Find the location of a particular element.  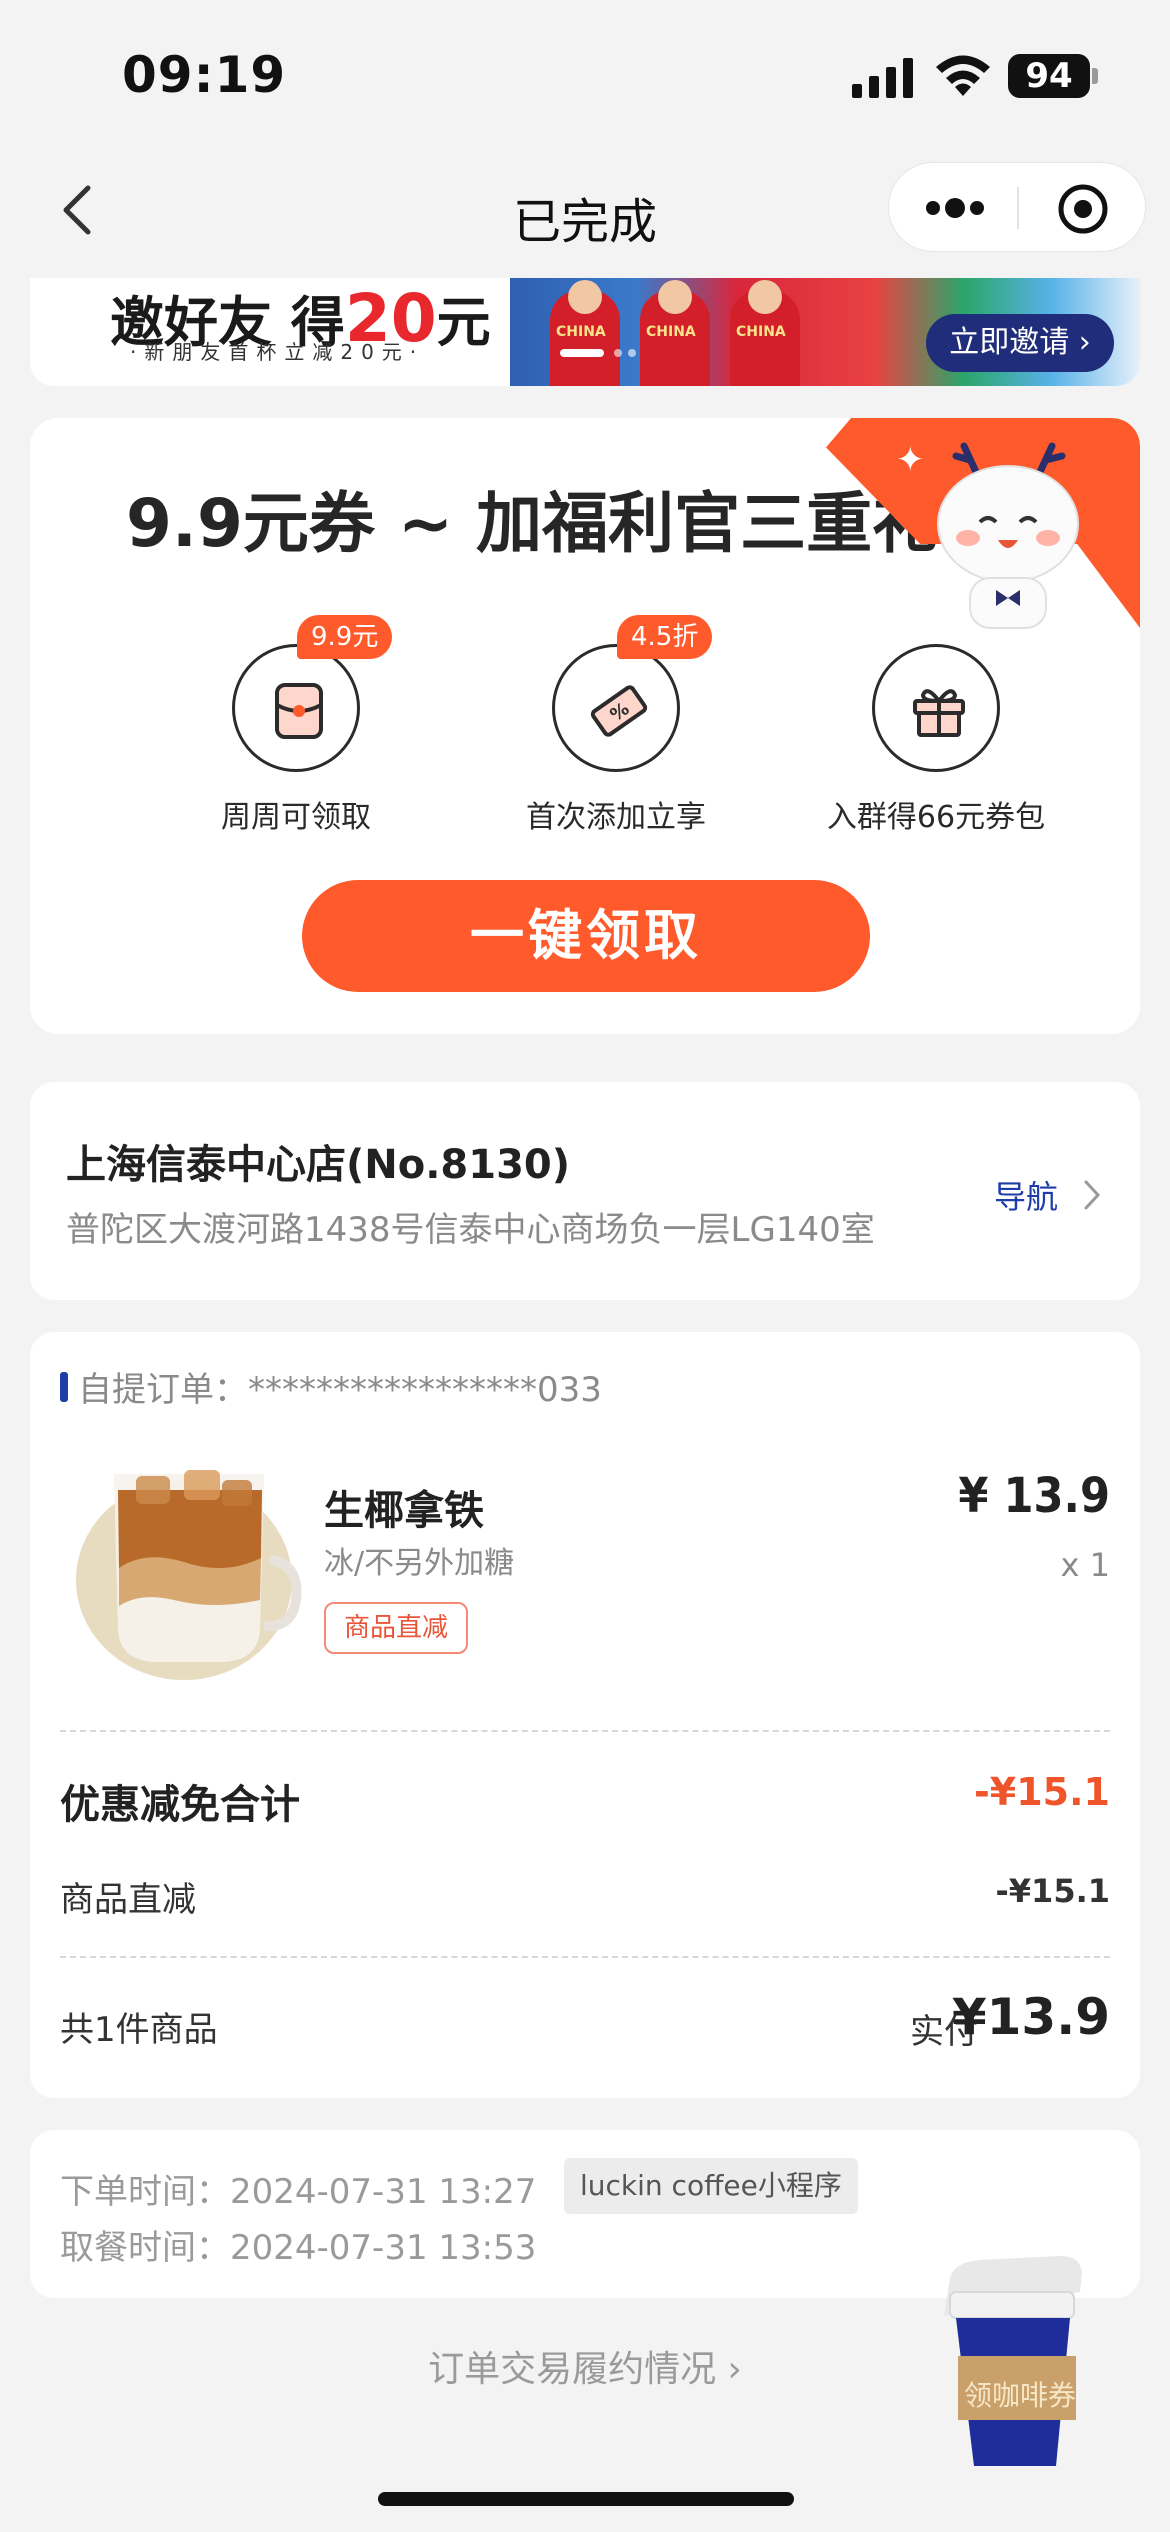

perk-label: 首次添加立享 is located at coordinates (616, 817).